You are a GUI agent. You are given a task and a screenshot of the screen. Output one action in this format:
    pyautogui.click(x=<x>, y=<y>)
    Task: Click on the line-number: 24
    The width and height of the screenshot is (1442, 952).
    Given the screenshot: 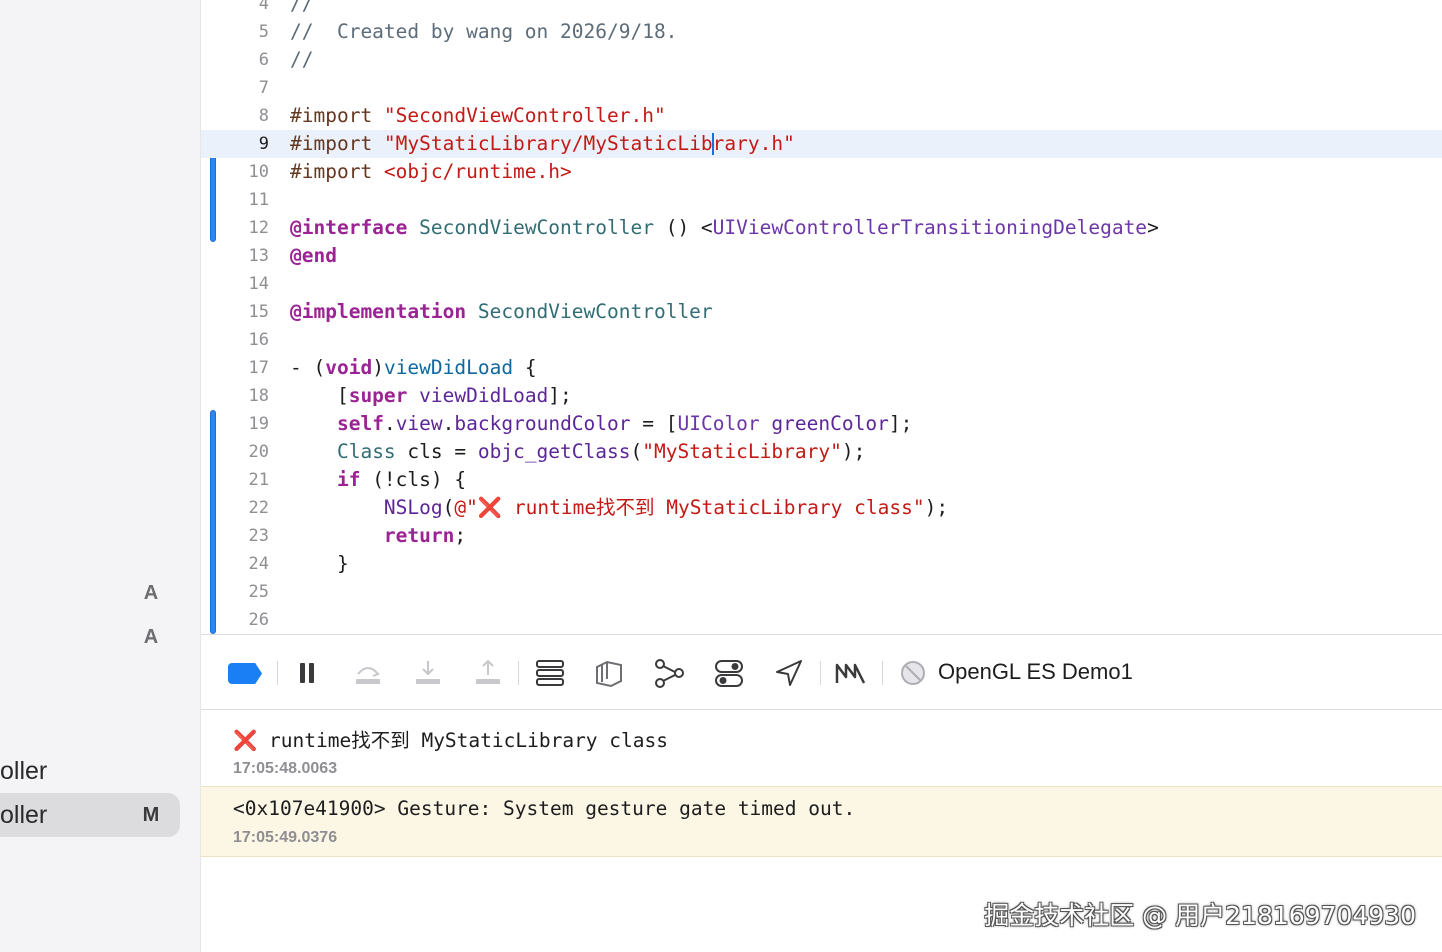 What is the action you would take?
    pyautogui.click(x=246, y=564)
    